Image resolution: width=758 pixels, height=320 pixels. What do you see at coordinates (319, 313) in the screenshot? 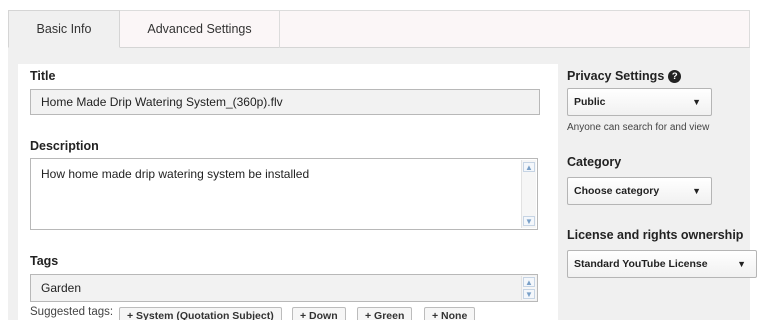
I see `suggested-tag-button: + Down` at bounding box center [319, 313].